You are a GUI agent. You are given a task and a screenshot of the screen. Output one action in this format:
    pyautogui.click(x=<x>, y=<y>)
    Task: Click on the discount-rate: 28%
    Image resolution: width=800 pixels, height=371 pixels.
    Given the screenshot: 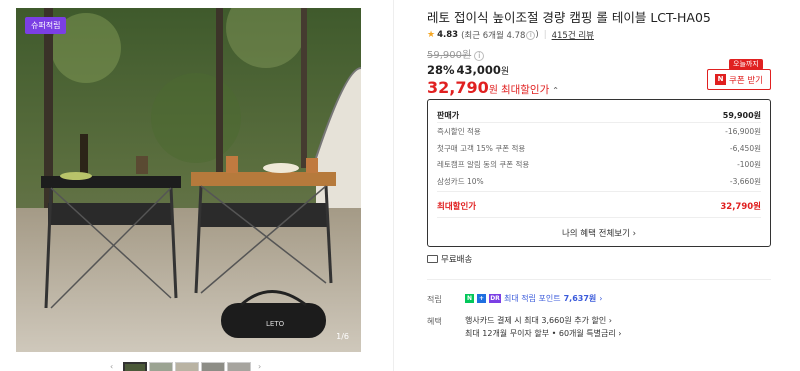 What is the action you would take?
    pyautogui.click(x=441, y=70)
    